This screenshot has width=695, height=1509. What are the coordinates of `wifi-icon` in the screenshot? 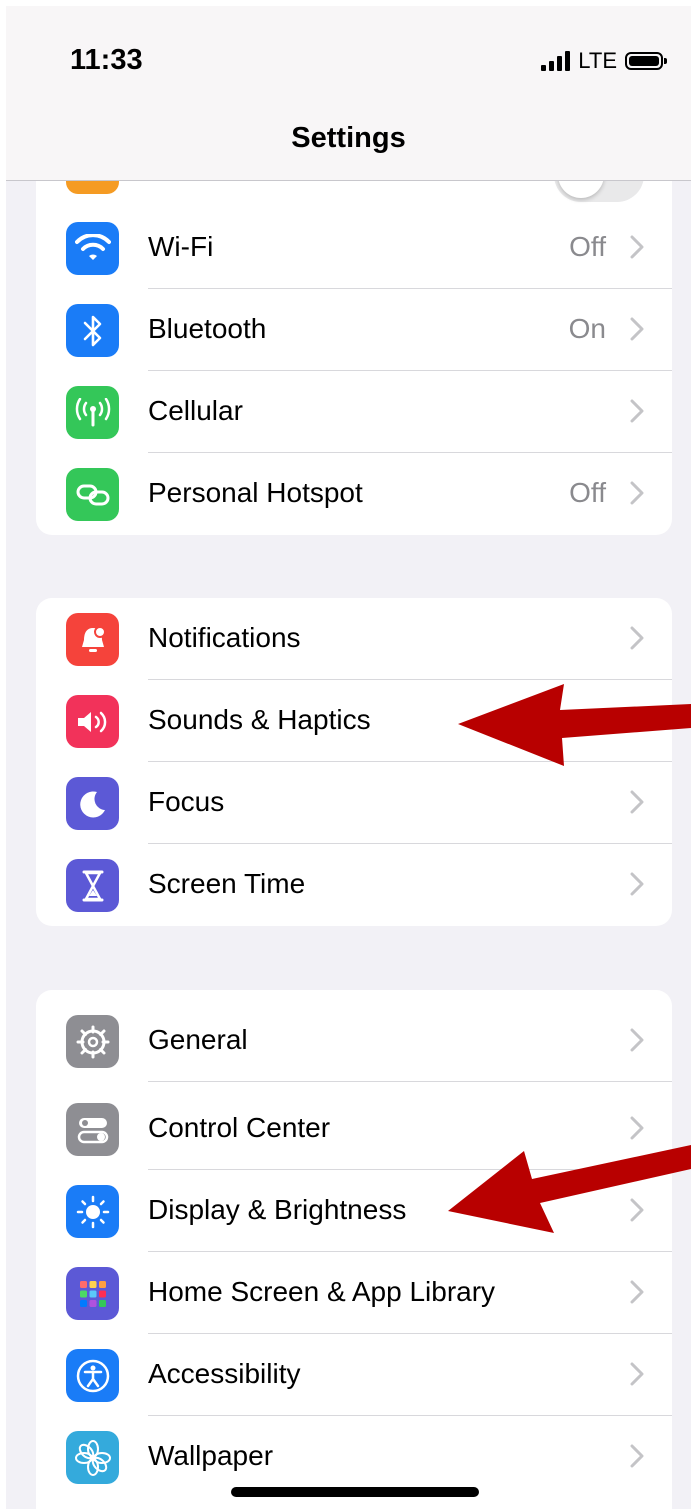 It's located at (92, 248).